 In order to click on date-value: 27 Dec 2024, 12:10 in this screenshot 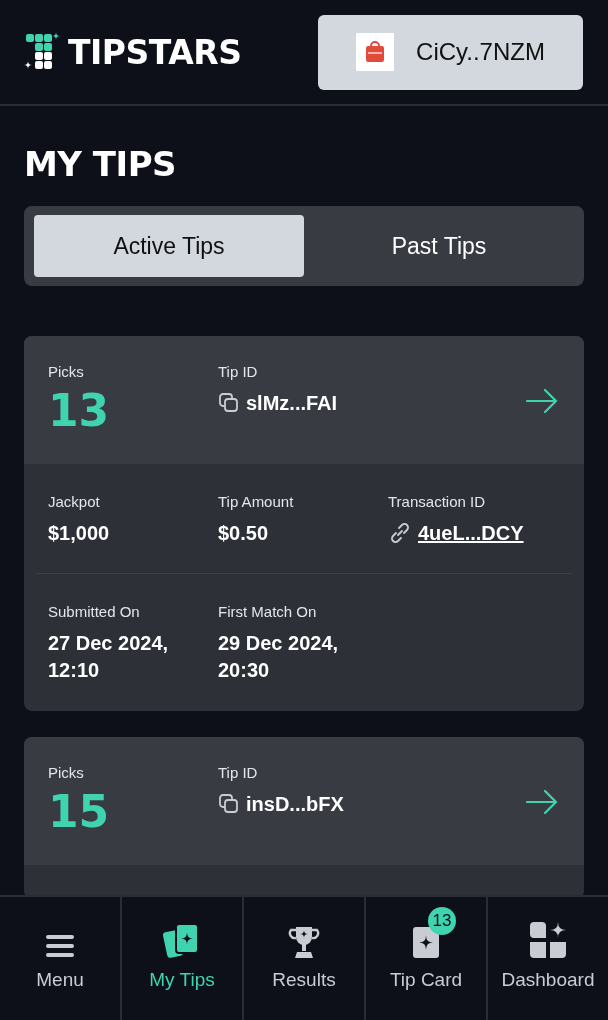, I will do `click(109, 657)`.